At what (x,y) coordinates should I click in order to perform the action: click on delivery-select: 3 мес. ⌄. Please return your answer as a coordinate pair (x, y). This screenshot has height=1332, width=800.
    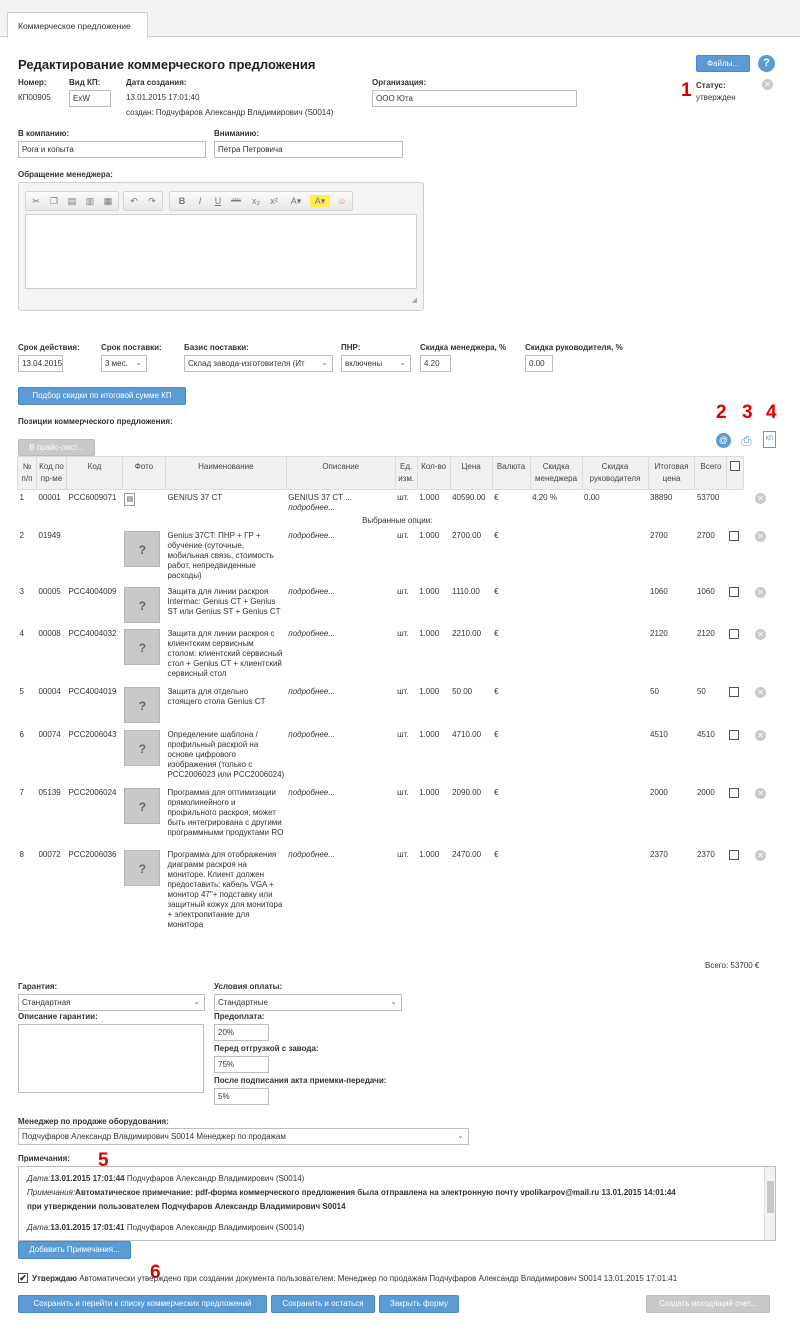
    Looking at the image, I should click on (124, 363).